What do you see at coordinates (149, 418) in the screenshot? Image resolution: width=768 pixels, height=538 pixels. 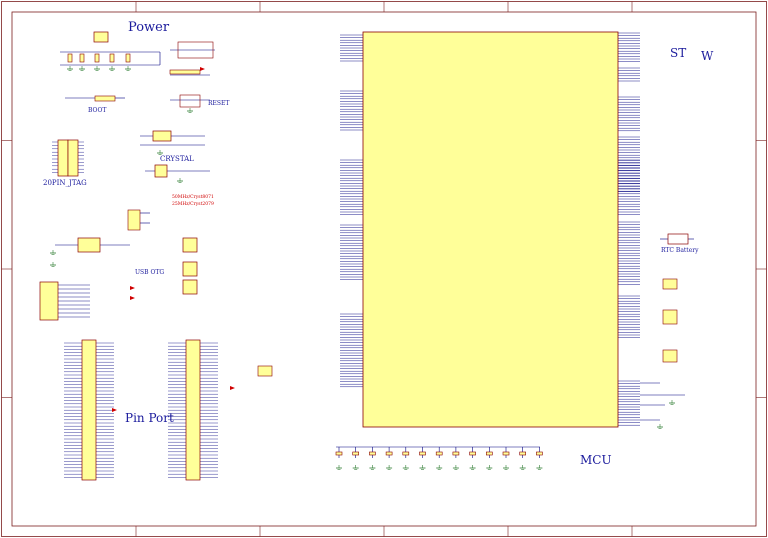 I see `pin-port-section-label: Pin Port` at bounding box center [149, 418].